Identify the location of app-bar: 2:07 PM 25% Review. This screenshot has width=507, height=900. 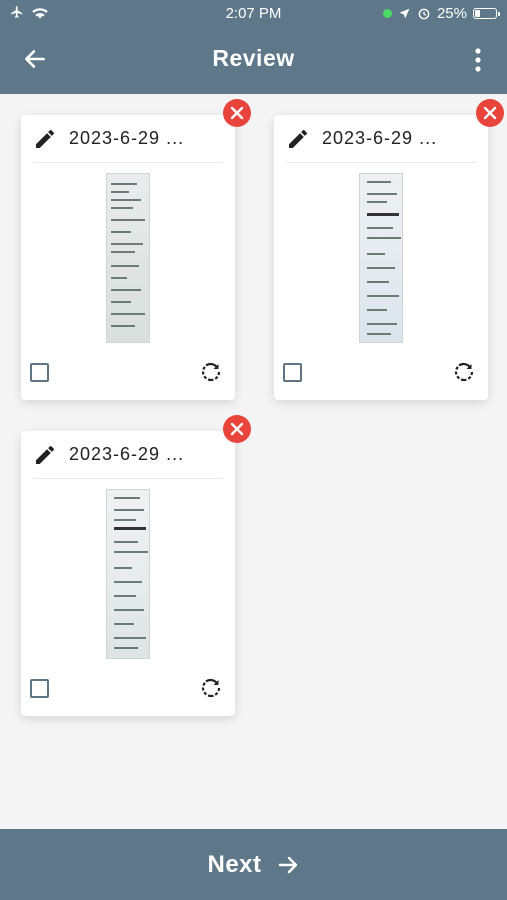
(253, 47).